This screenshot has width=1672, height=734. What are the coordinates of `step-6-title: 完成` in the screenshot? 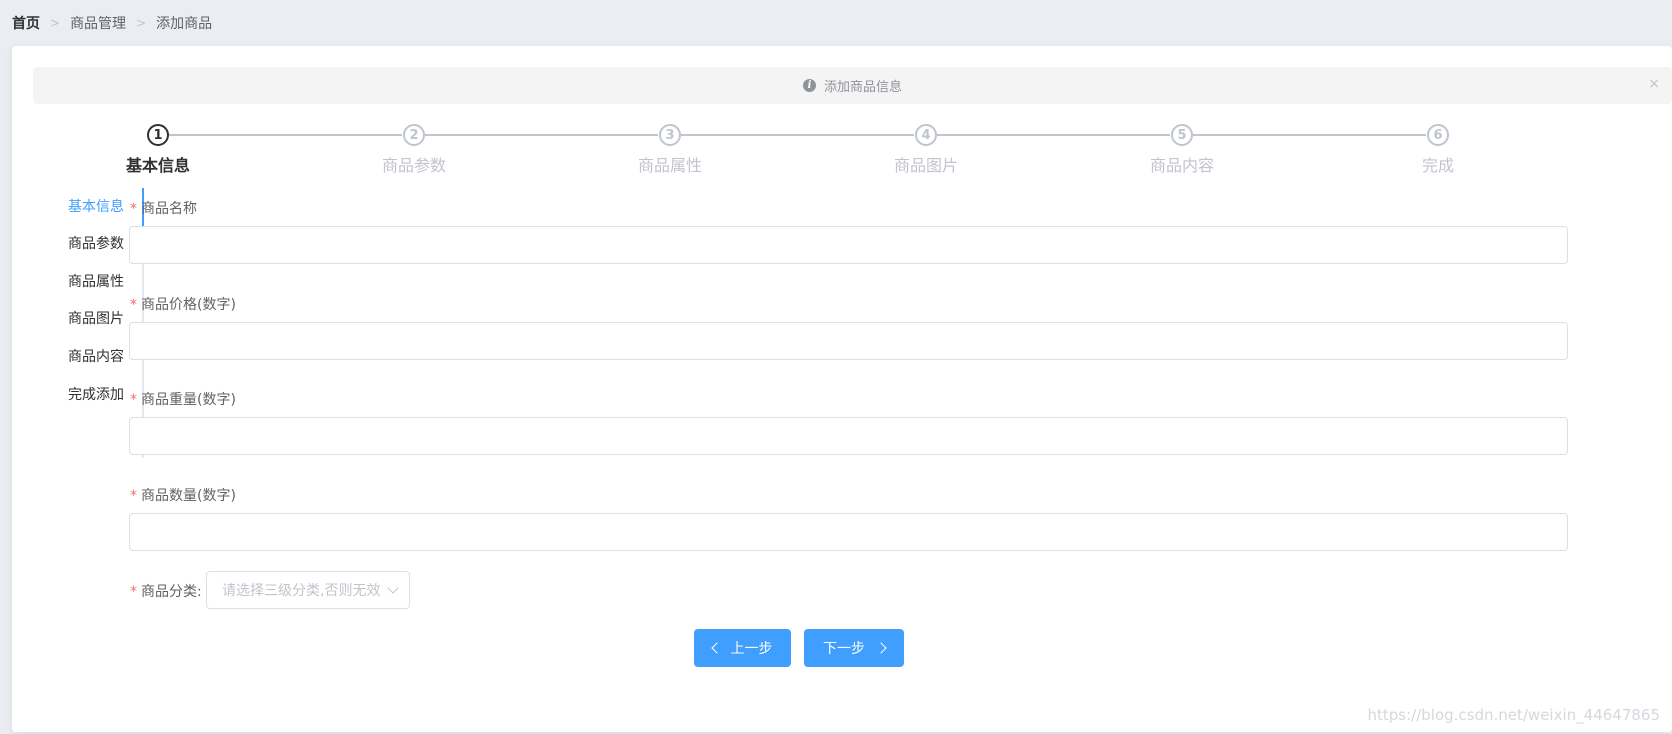 It's located at (1438, 165).